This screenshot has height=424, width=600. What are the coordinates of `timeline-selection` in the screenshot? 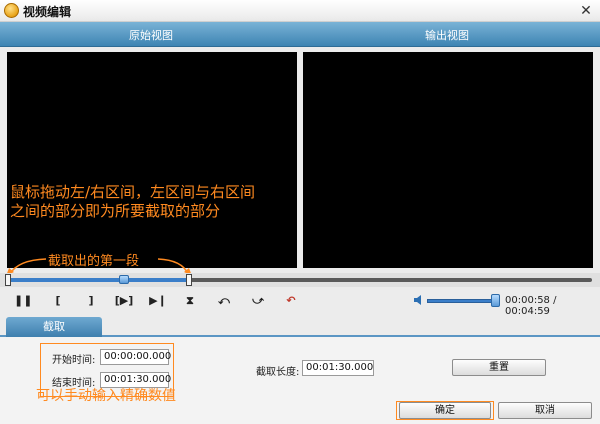 It's located at (98, 280).